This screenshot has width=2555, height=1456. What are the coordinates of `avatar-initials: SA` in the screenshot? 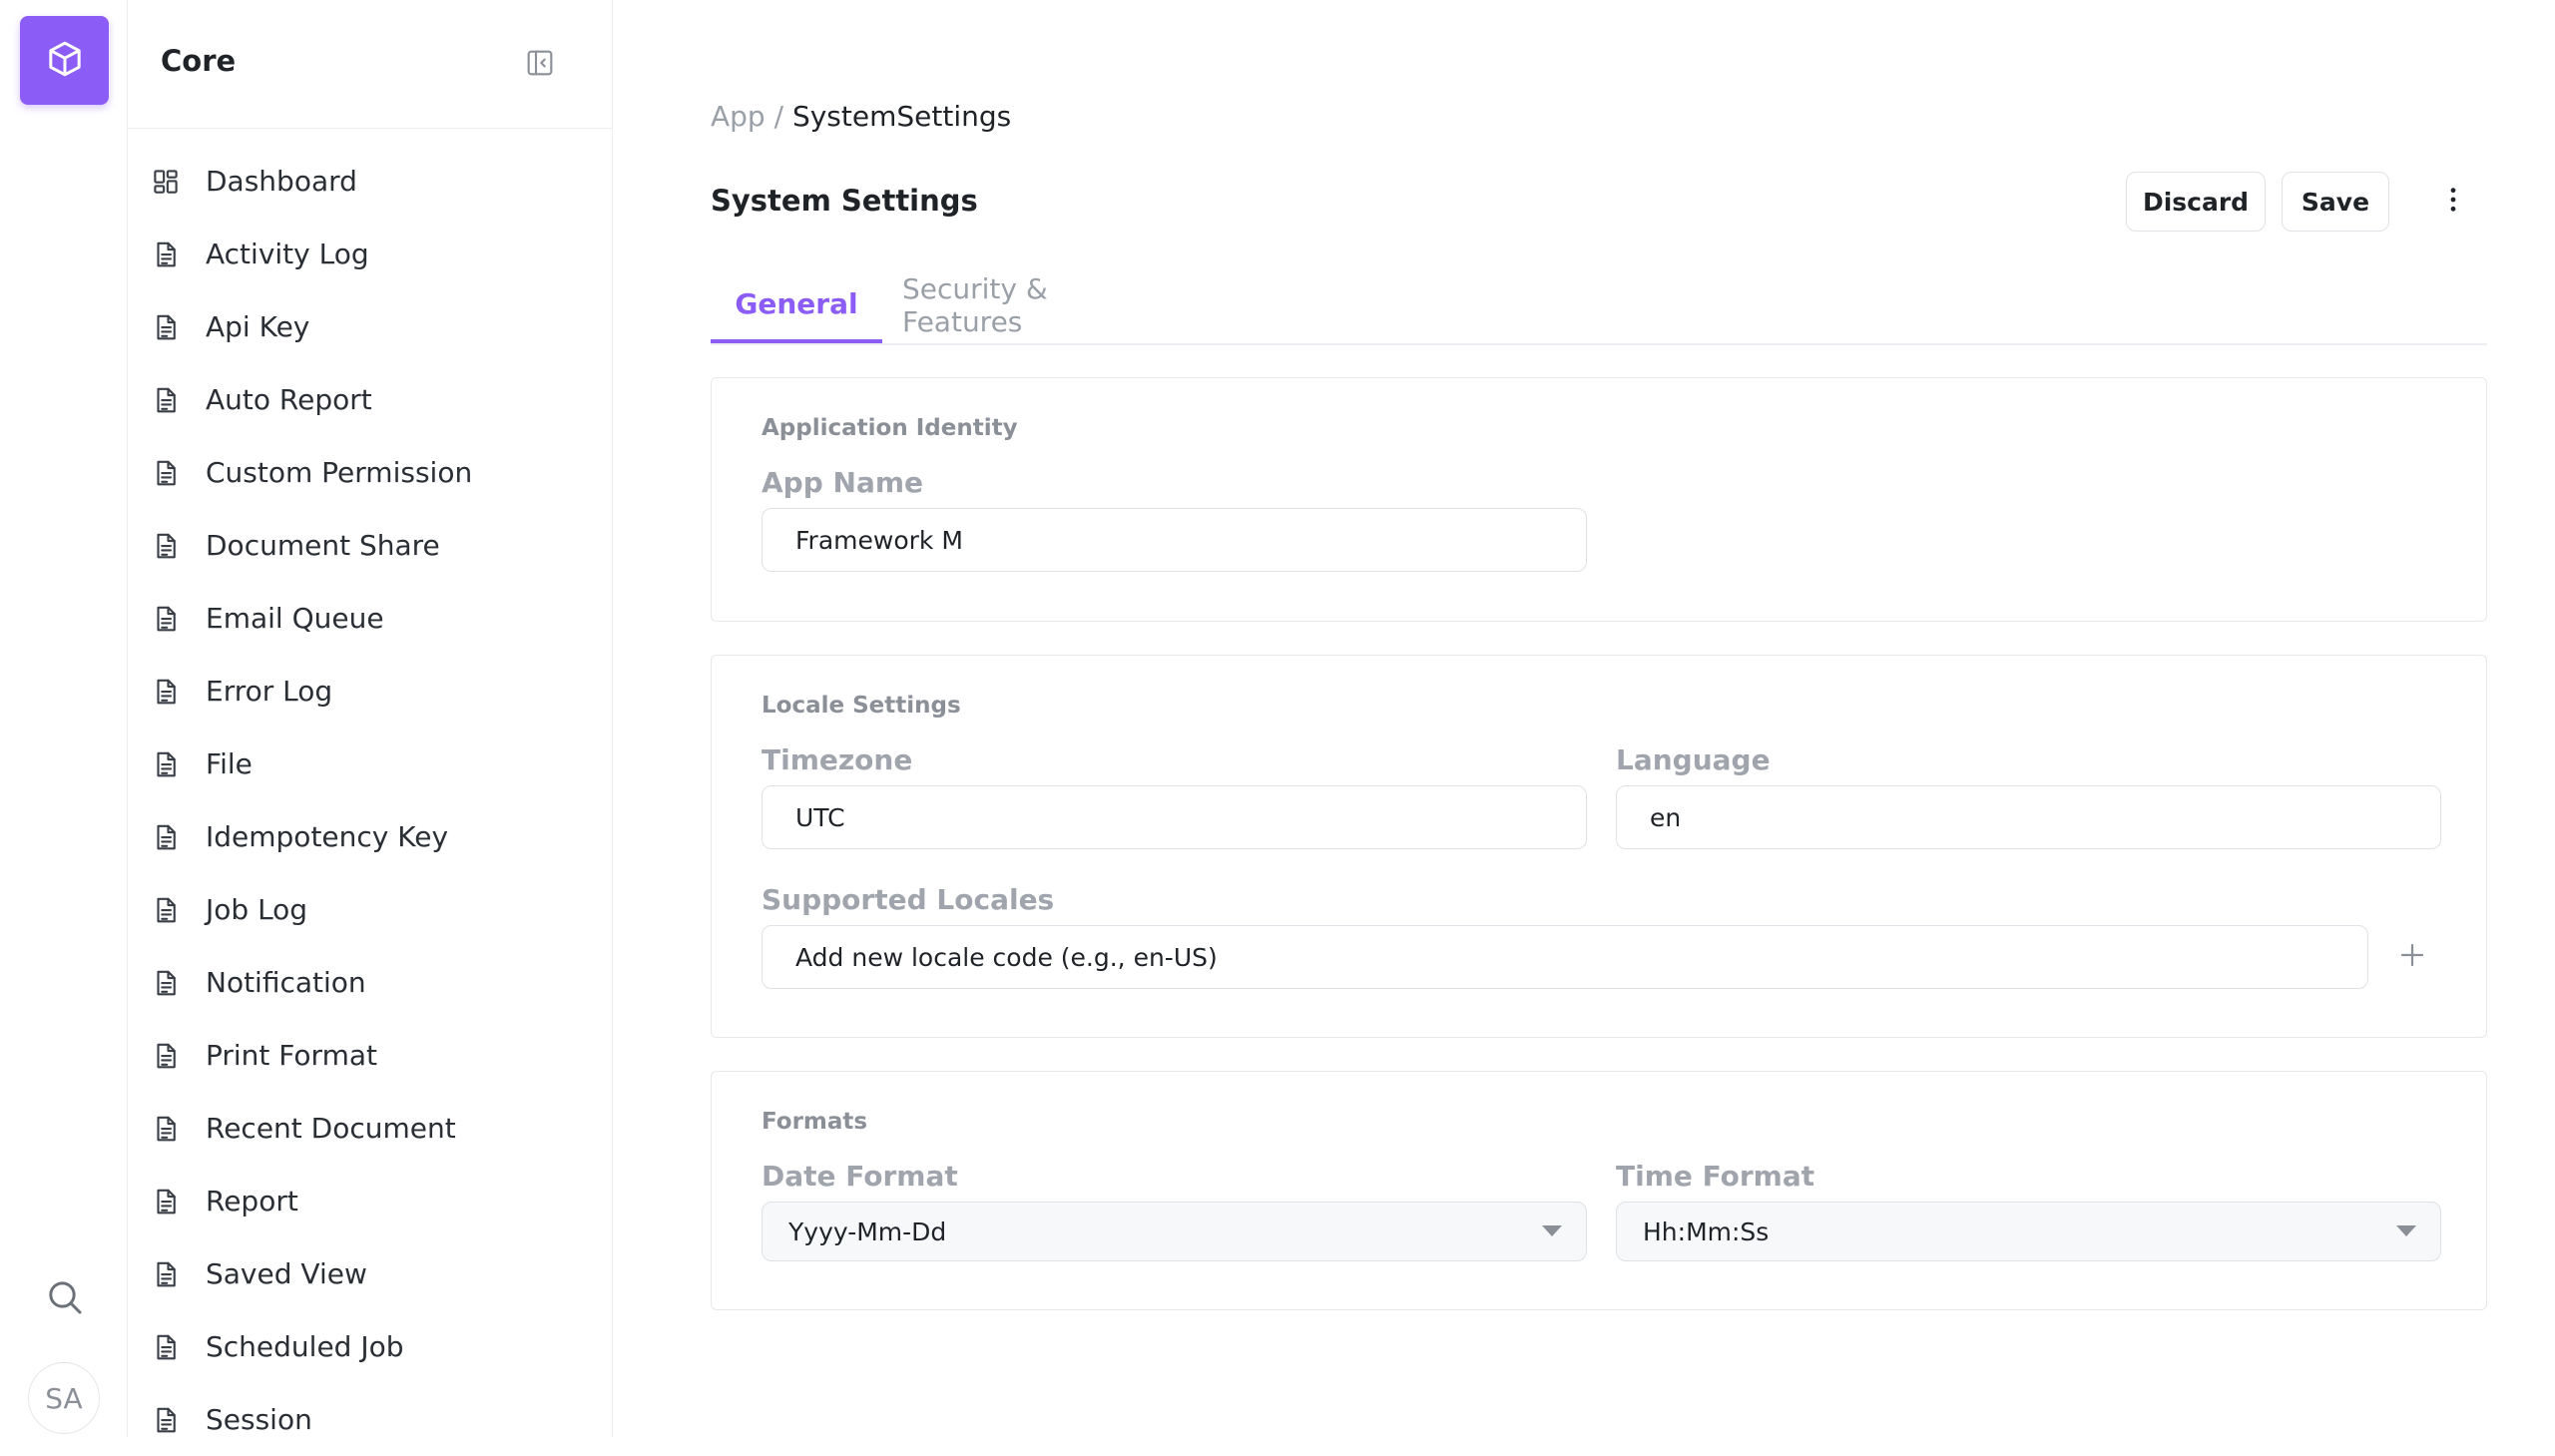 It's located at (64, 1398).